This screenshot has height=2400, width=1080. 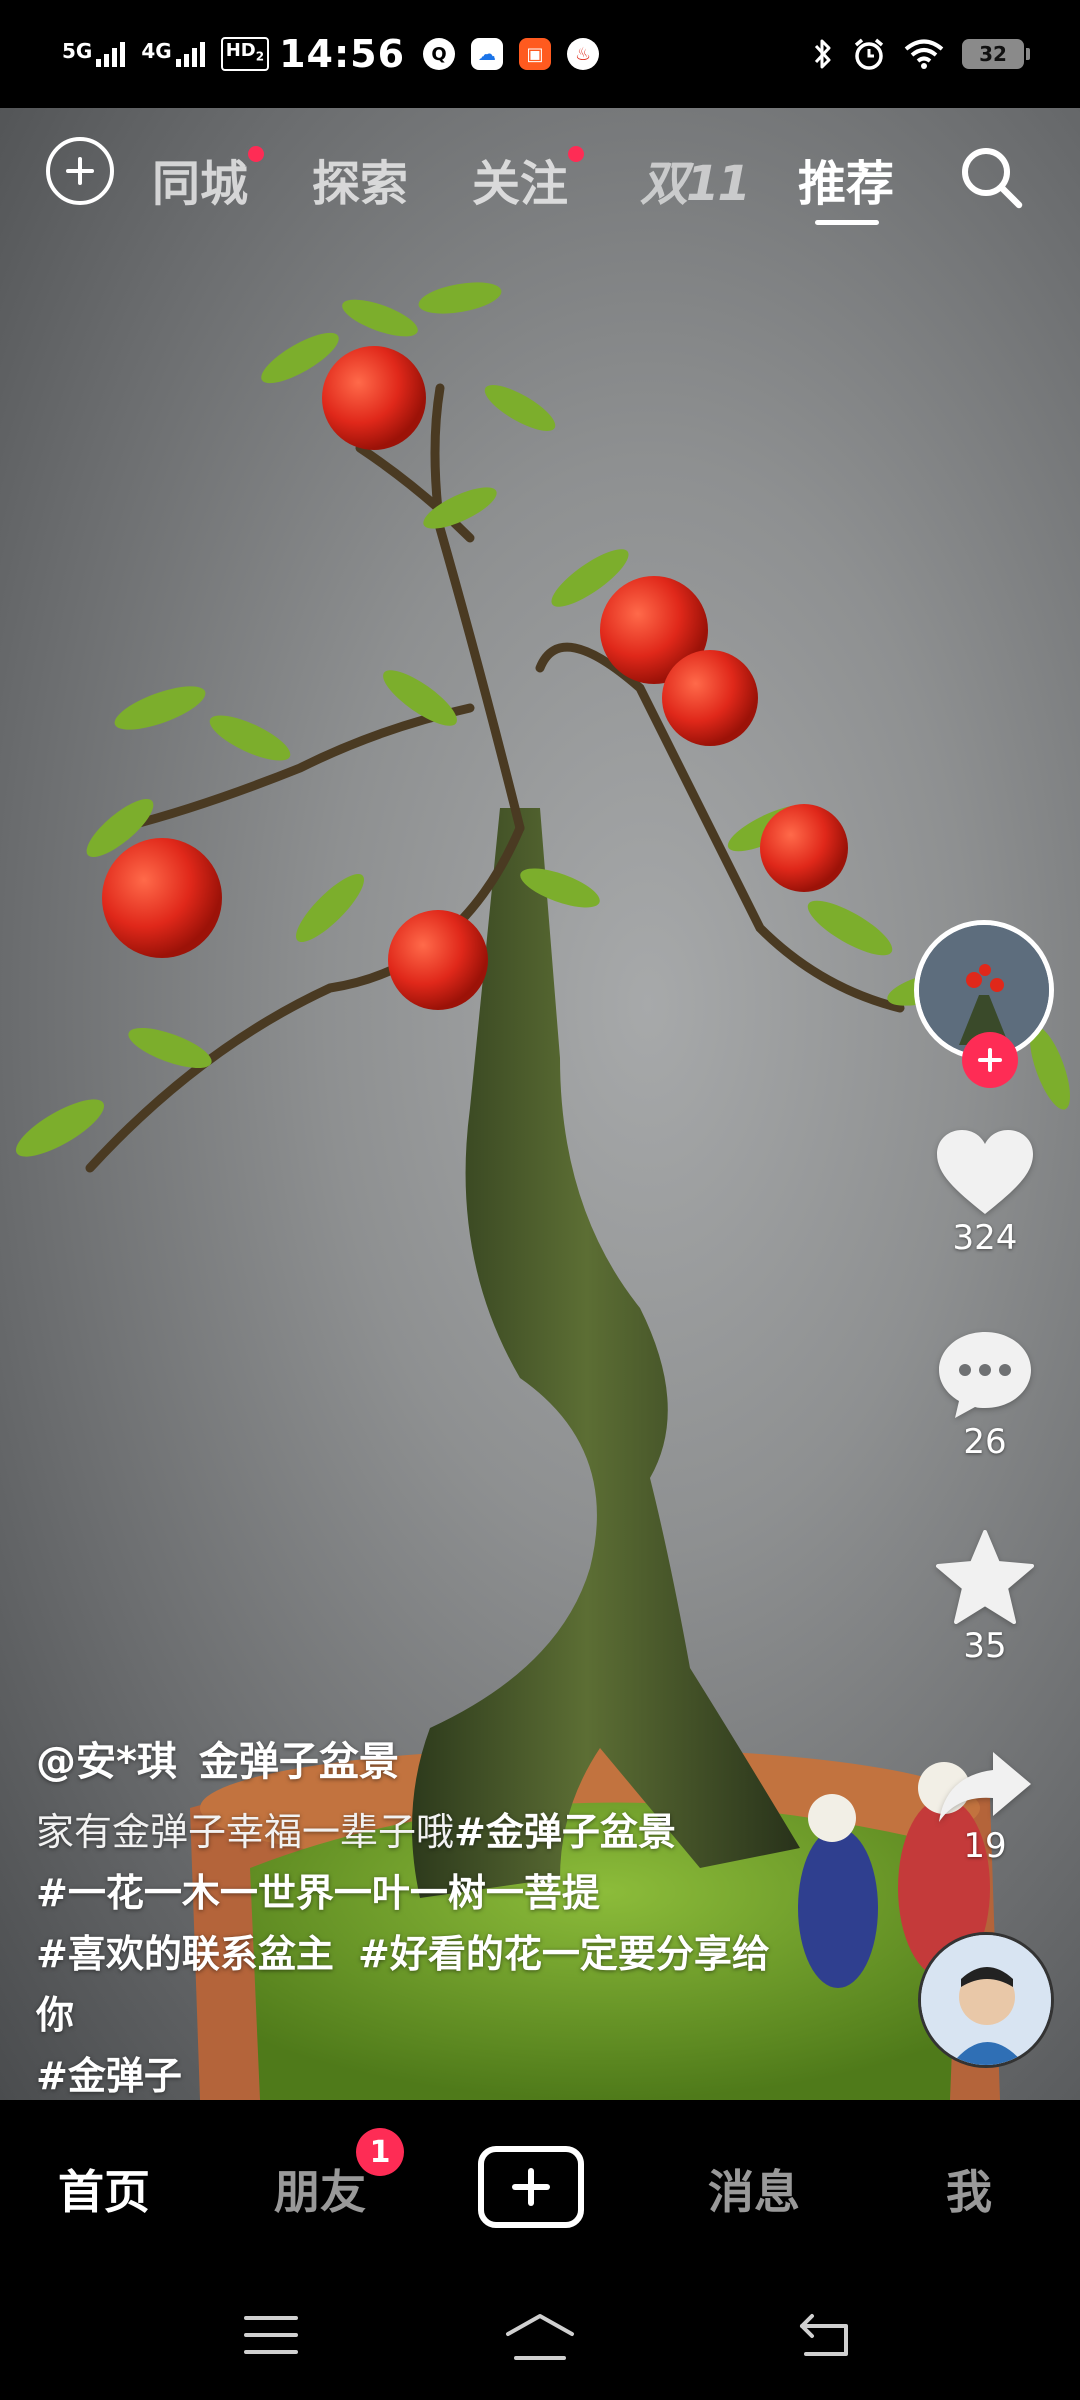 I want to click on nav-home: 首页, so click(x=104, y=2189).